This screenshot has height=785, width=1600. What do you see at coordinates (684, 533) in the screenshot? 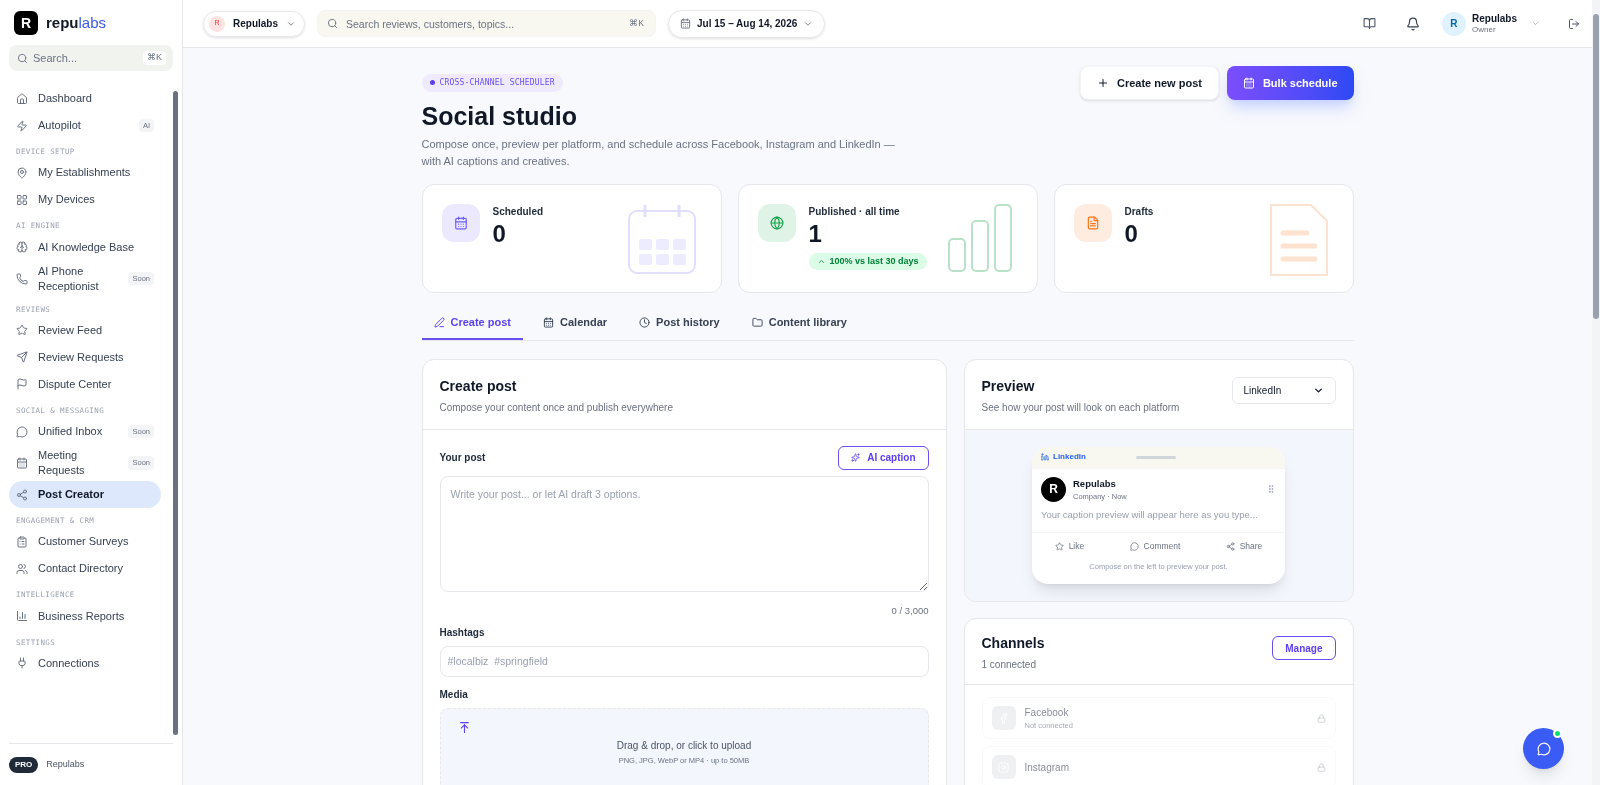
I see `post-textarea: Write your post... or let AI draft 3 options.` at bounding box center [684, 533].